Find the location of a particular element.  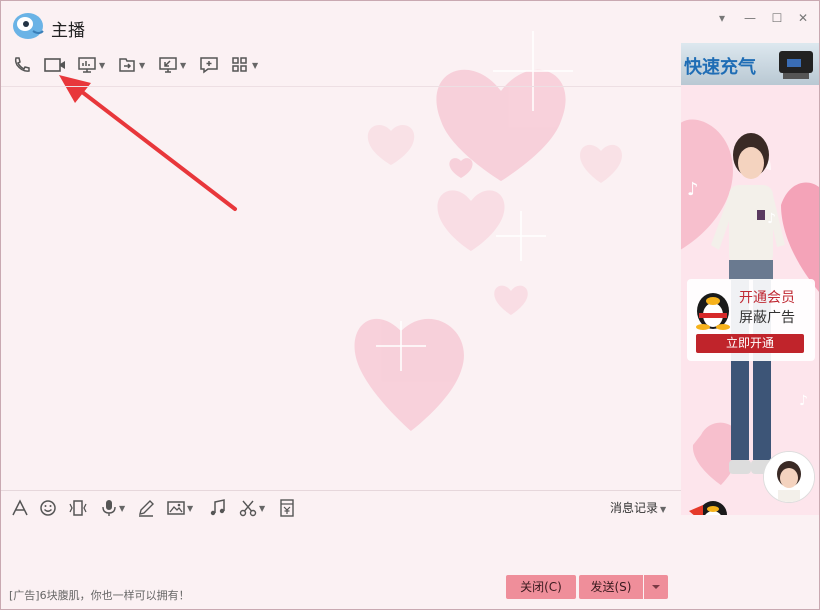

voice-message-button: ▼ is located at coordinates (113, 508).